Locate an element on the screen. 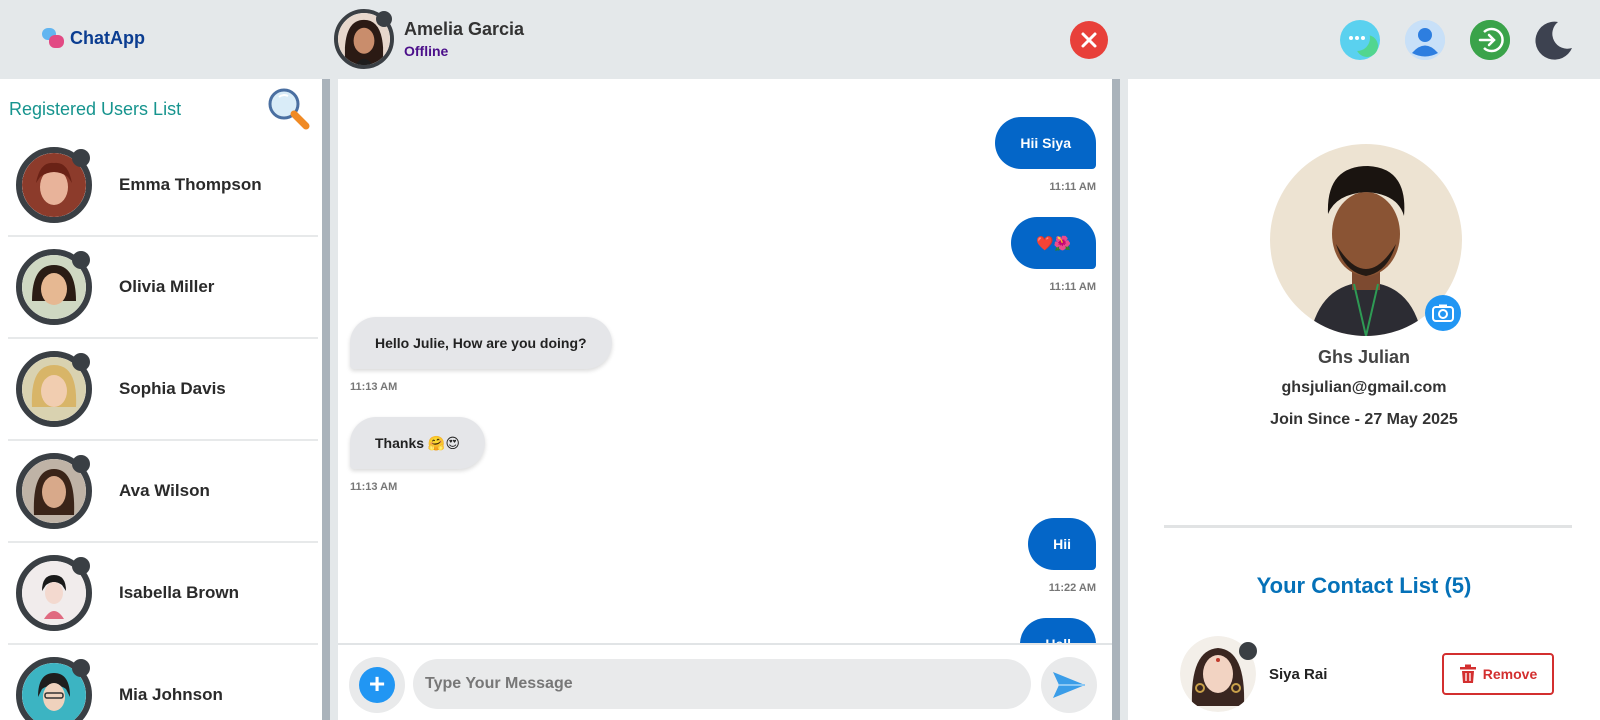 The height and width of the screenshot is (720, 1600). app-brand: ChatApp is located at coordinates (92, 38).